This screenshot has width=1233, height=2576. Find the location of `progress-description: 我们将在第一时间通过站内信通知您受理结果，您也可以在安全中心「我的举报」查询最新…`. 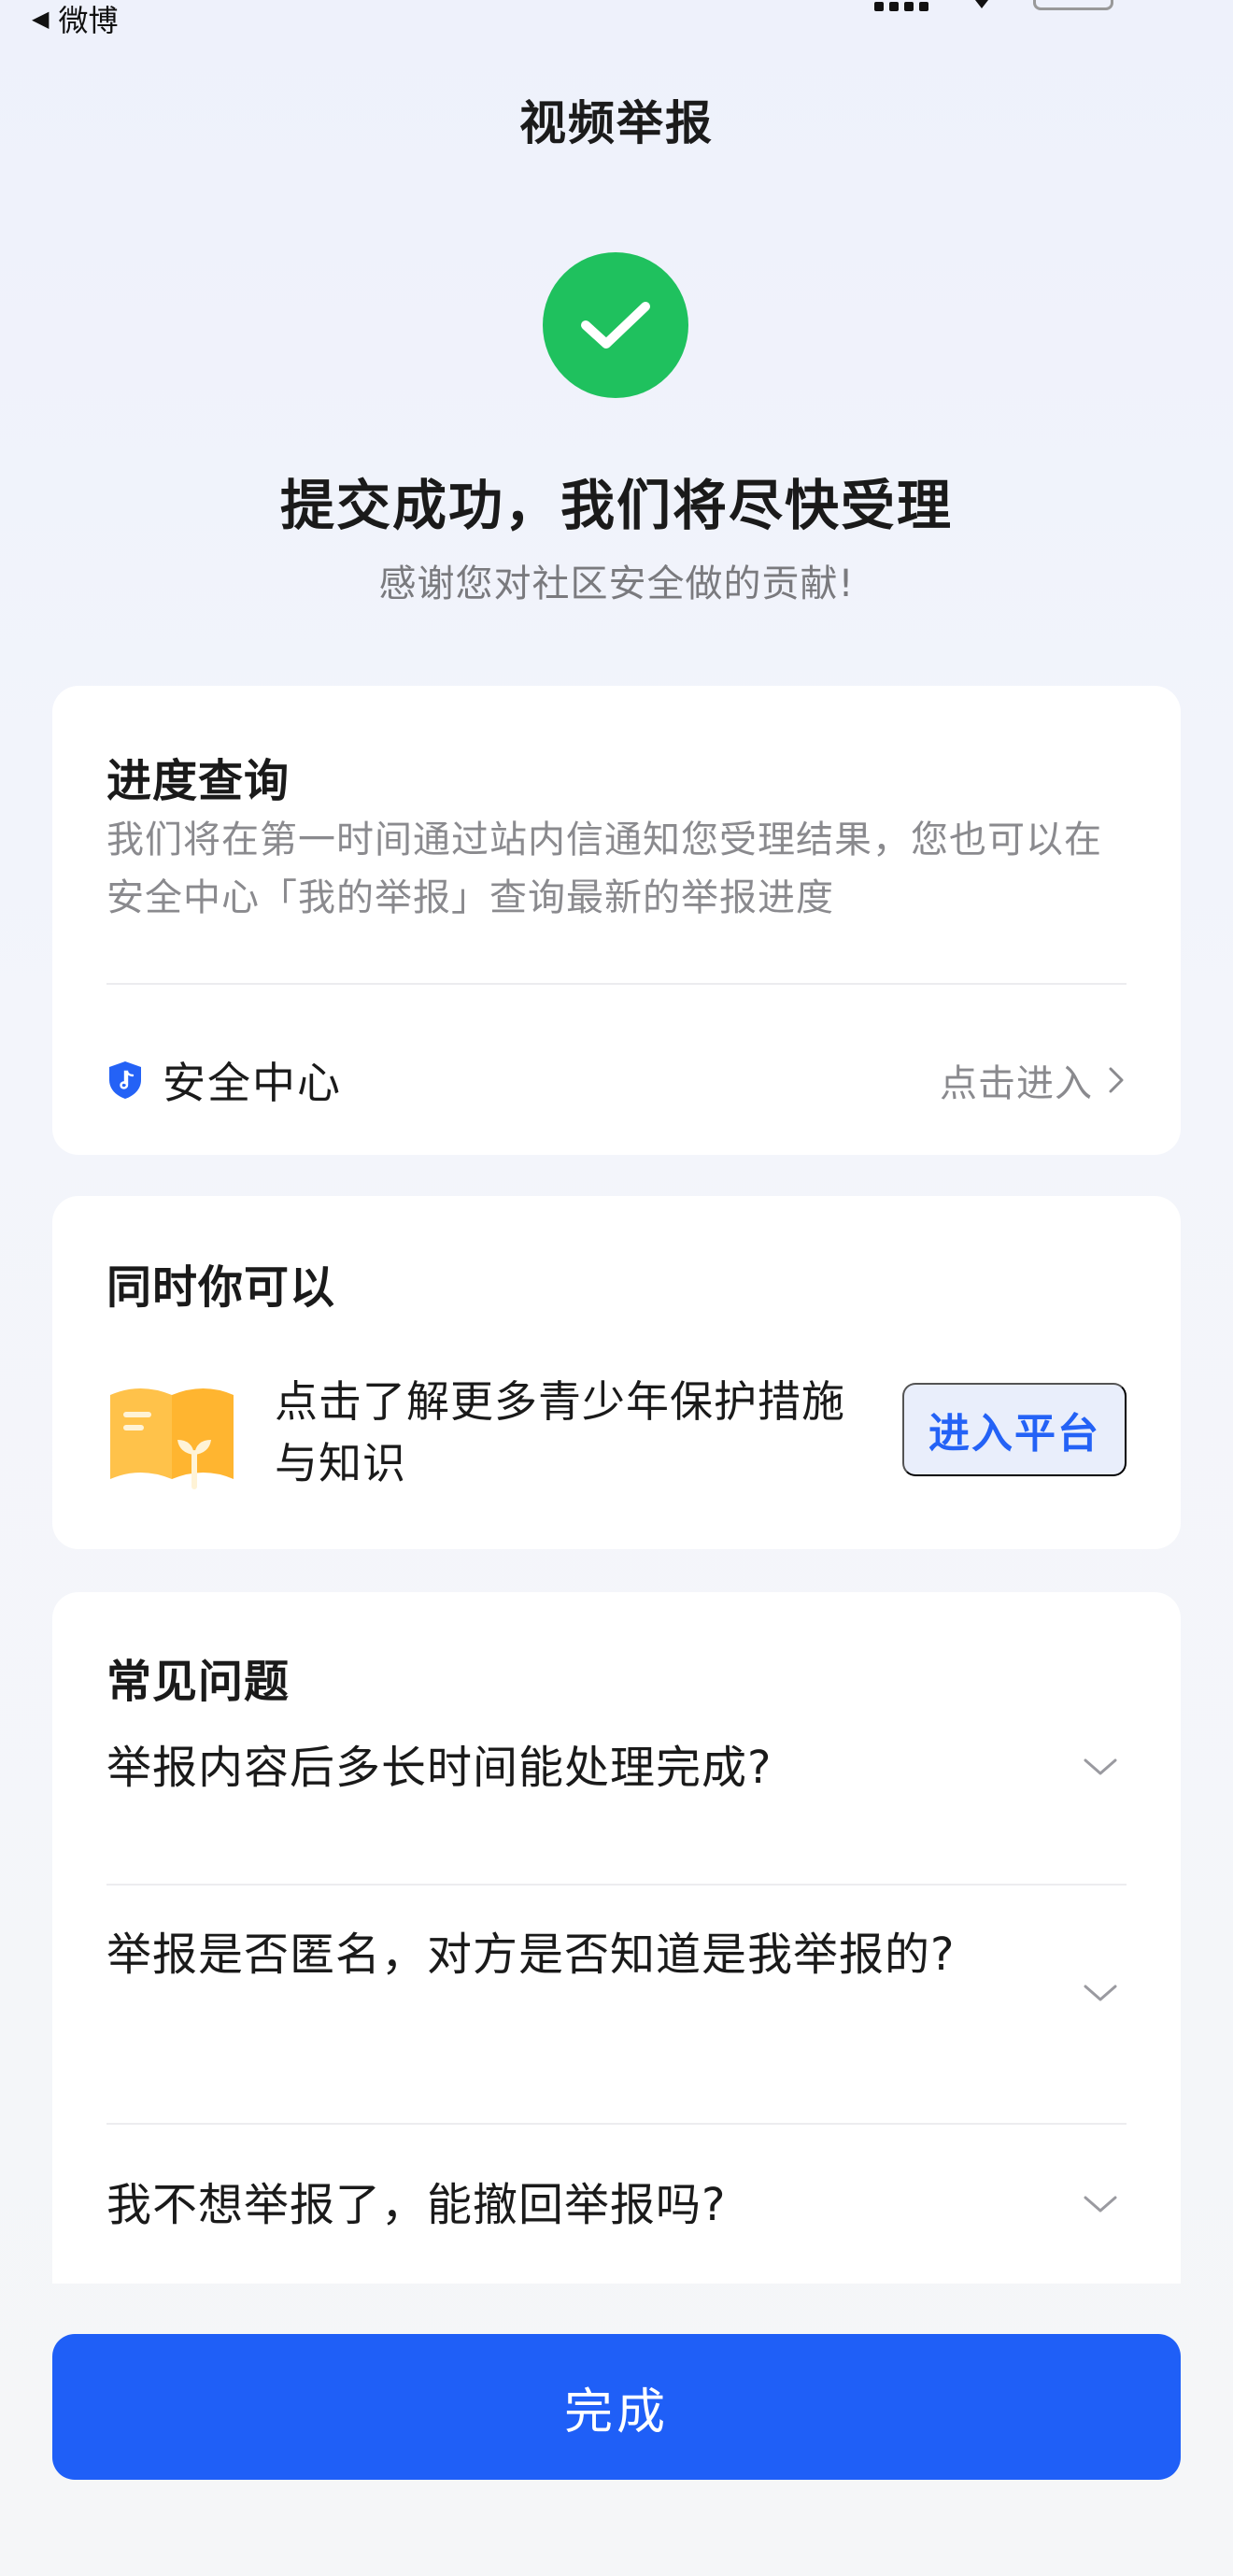

progress-description: 我们将在第一时间通过站内信通知您受理结果，您也可以在安全中心「我的举报」查询最新… is located at coordinates (604, 869).